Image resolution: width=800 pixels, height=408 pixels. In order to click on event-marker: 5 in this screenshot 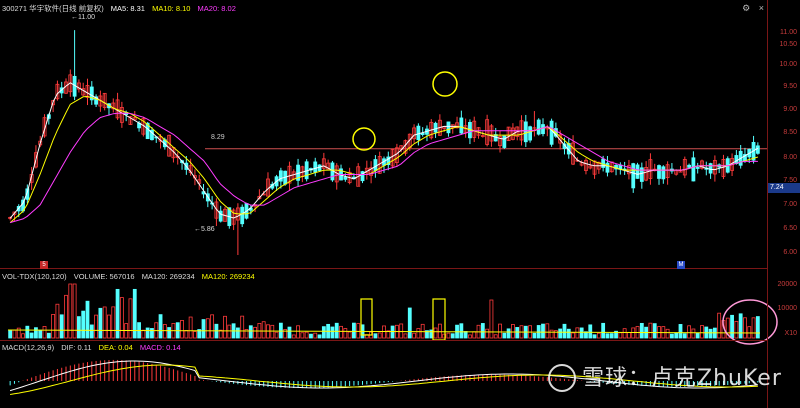, I will do `click(44, 265)`.